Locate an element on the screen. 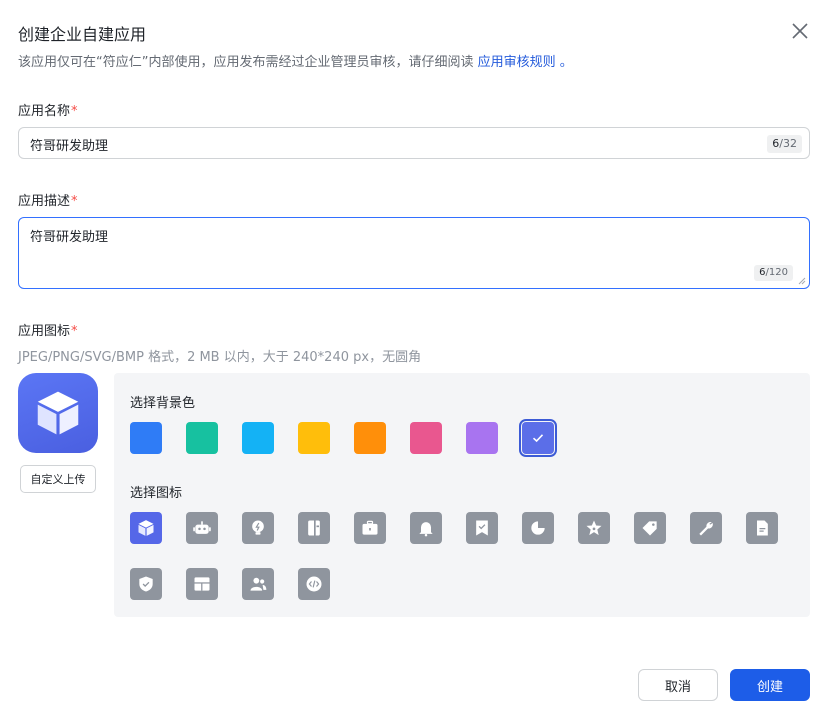 The height and width of the screenshot is (712, 828). wrench-icon is located at coordinates (706, 528).